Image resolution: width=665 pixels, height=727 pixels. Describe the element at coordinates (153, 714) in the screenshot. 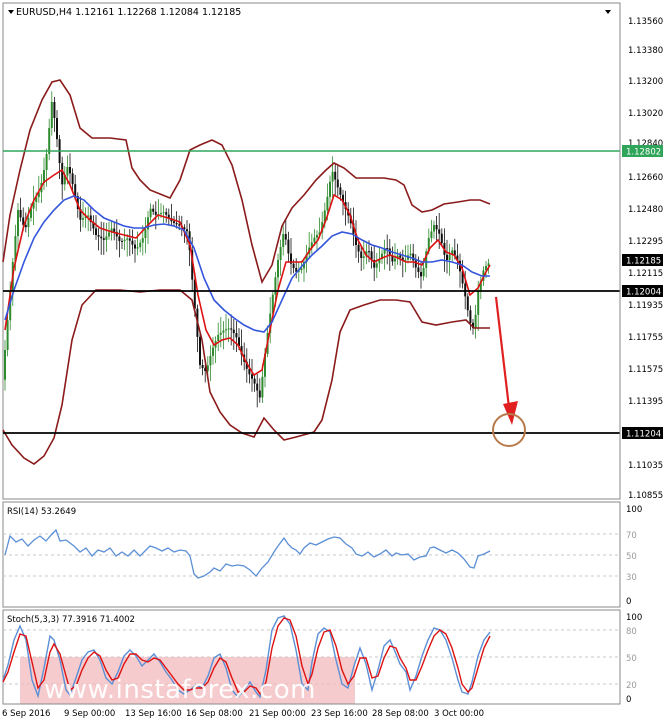

I see `svg-text: 13 Sep 16:00` at that location.